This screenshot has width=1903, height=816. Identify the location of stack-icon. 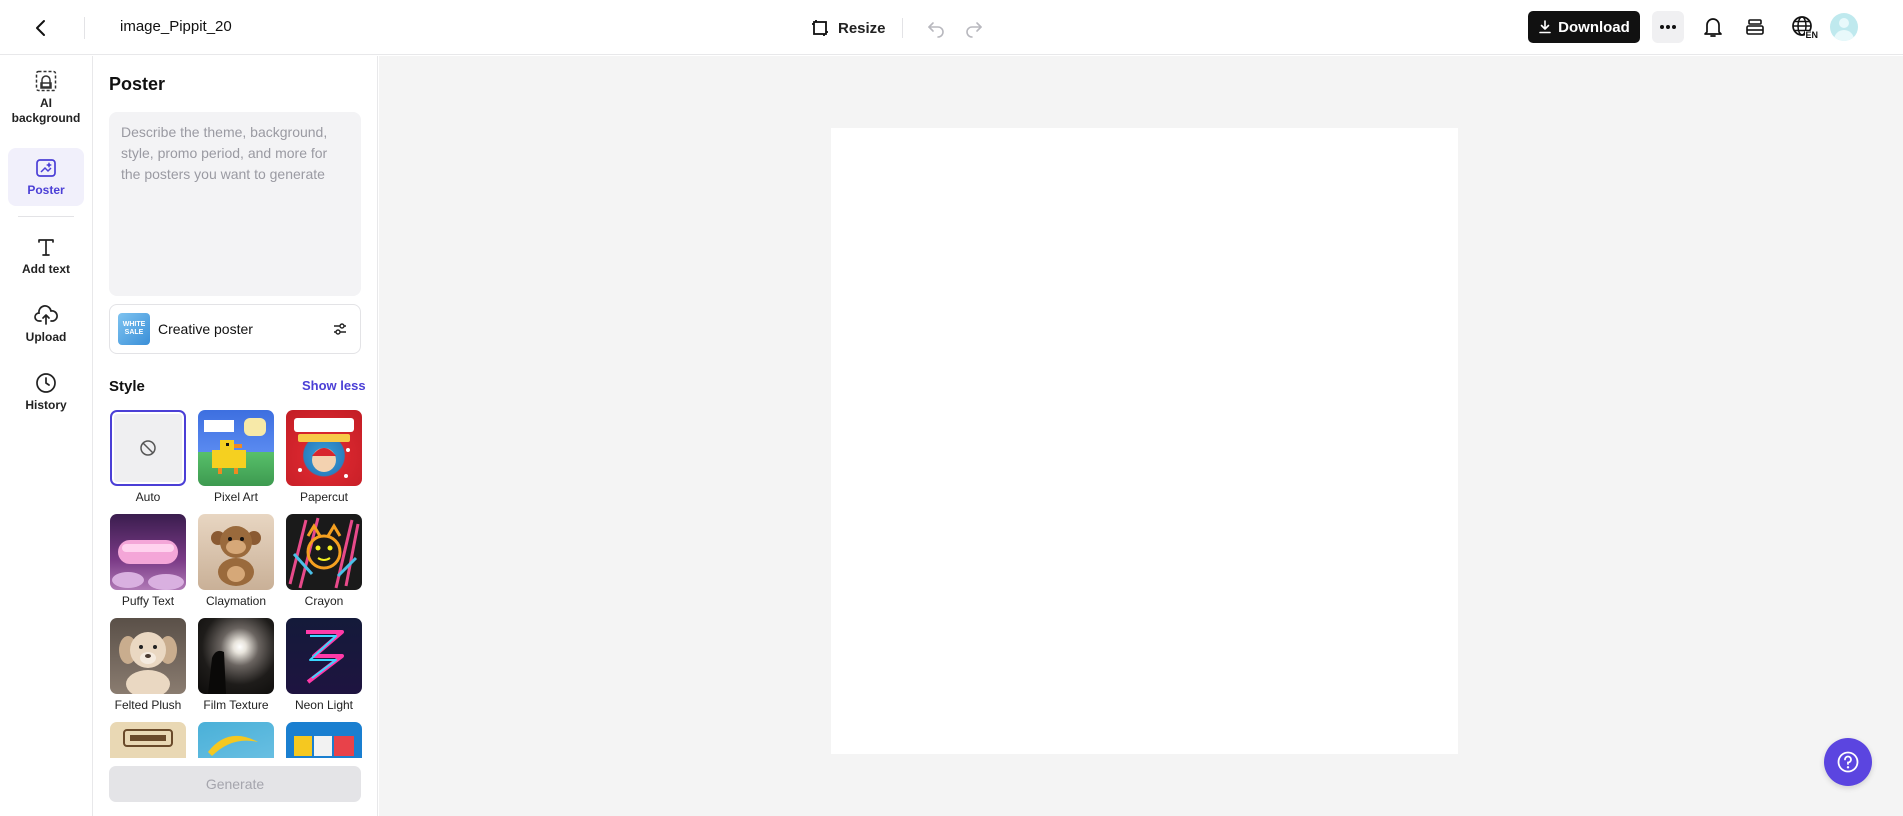
(1755, 27).